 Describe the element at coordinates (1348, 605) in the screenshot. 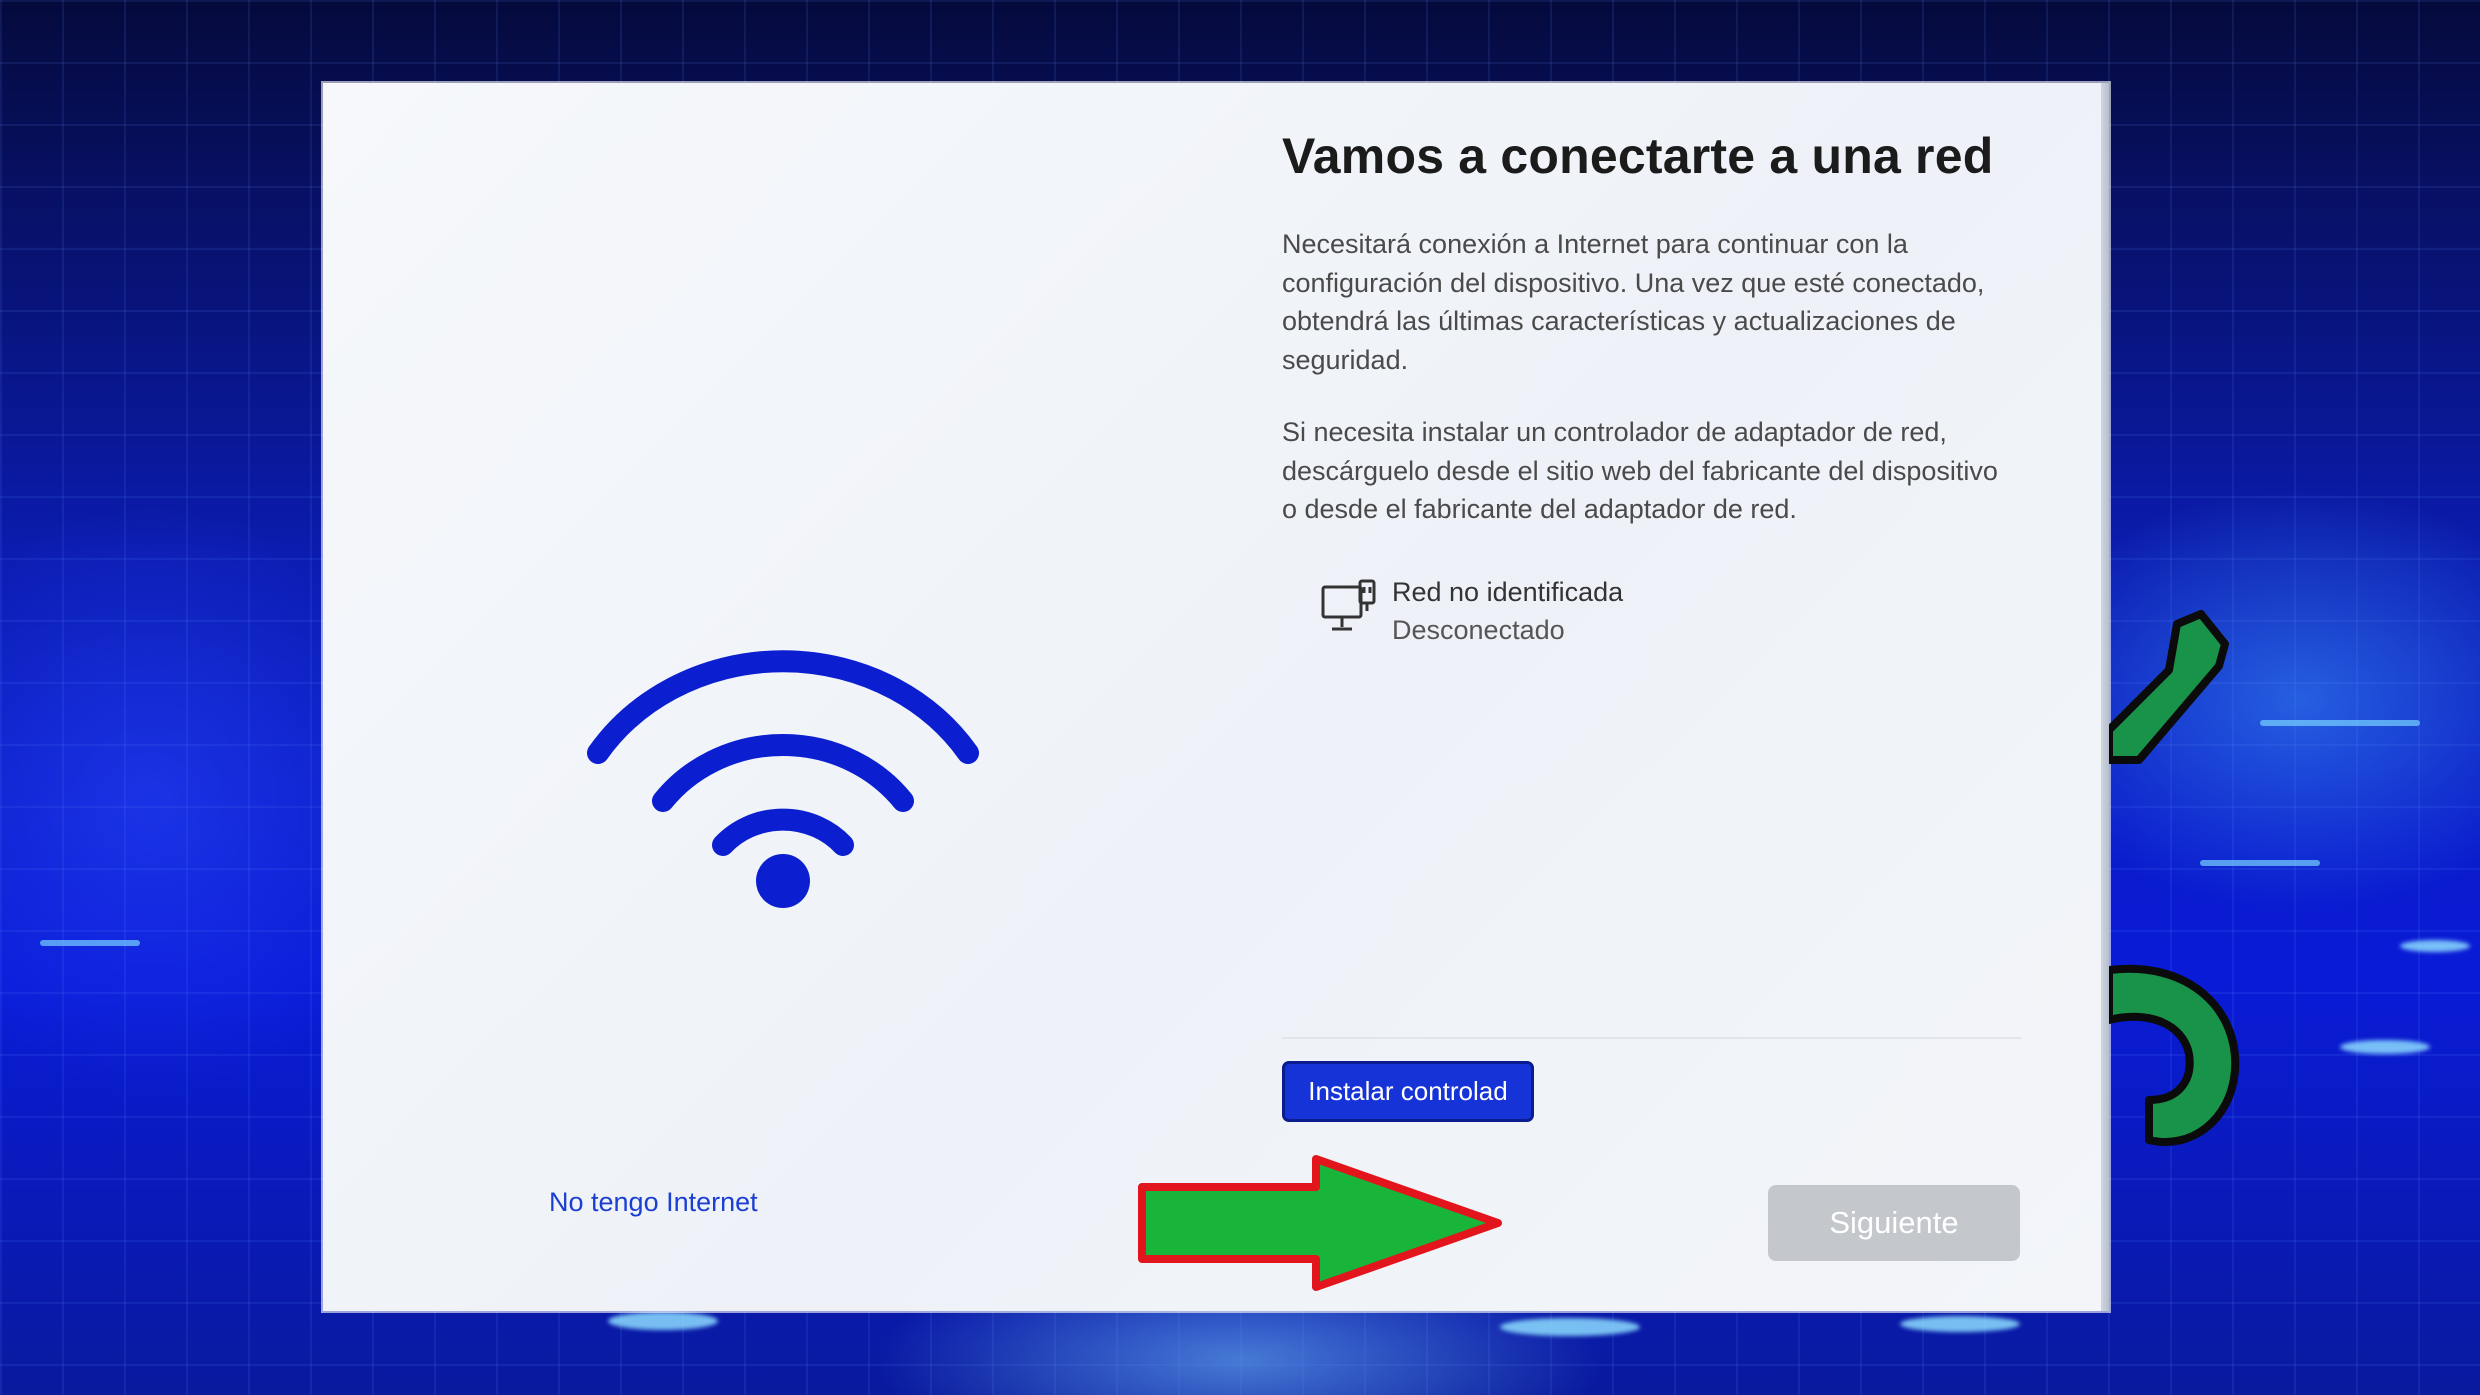

I see `wired-network-icon` at that location.